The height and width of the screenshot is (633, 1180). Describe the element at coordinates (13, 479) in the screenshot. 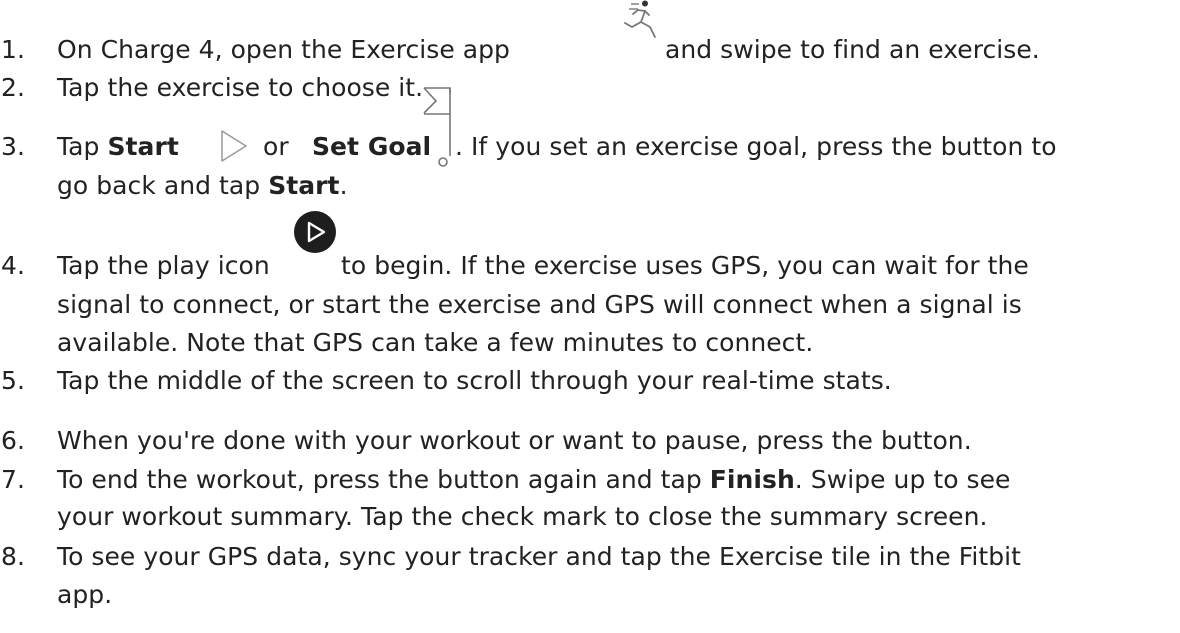

I see `step-7-number: 7.` at that location.